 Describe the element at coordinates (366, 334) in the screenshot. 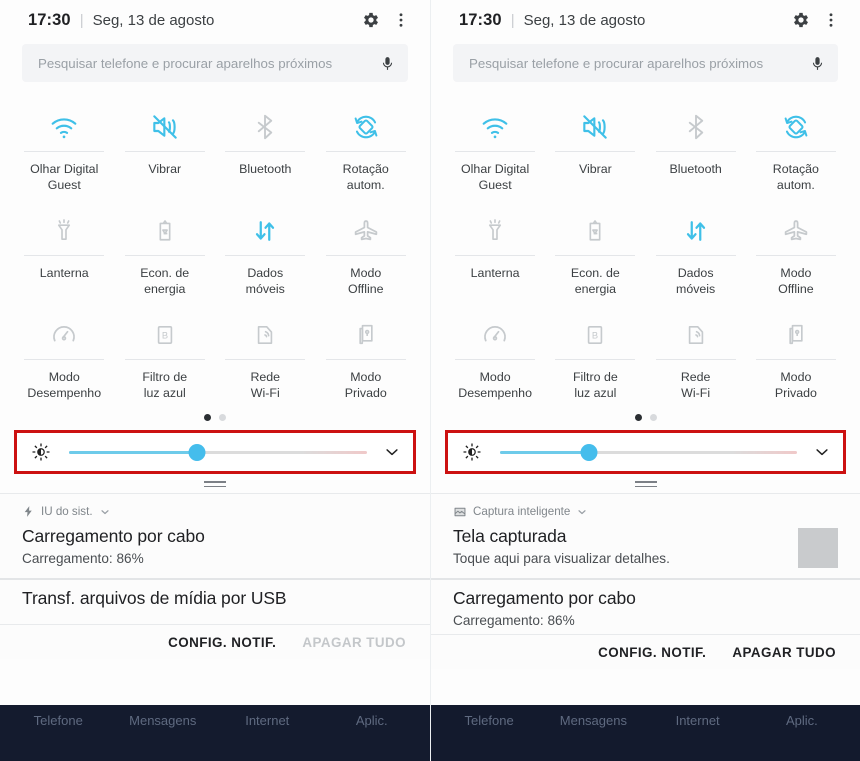

I see `private-mode-icon` at that location.